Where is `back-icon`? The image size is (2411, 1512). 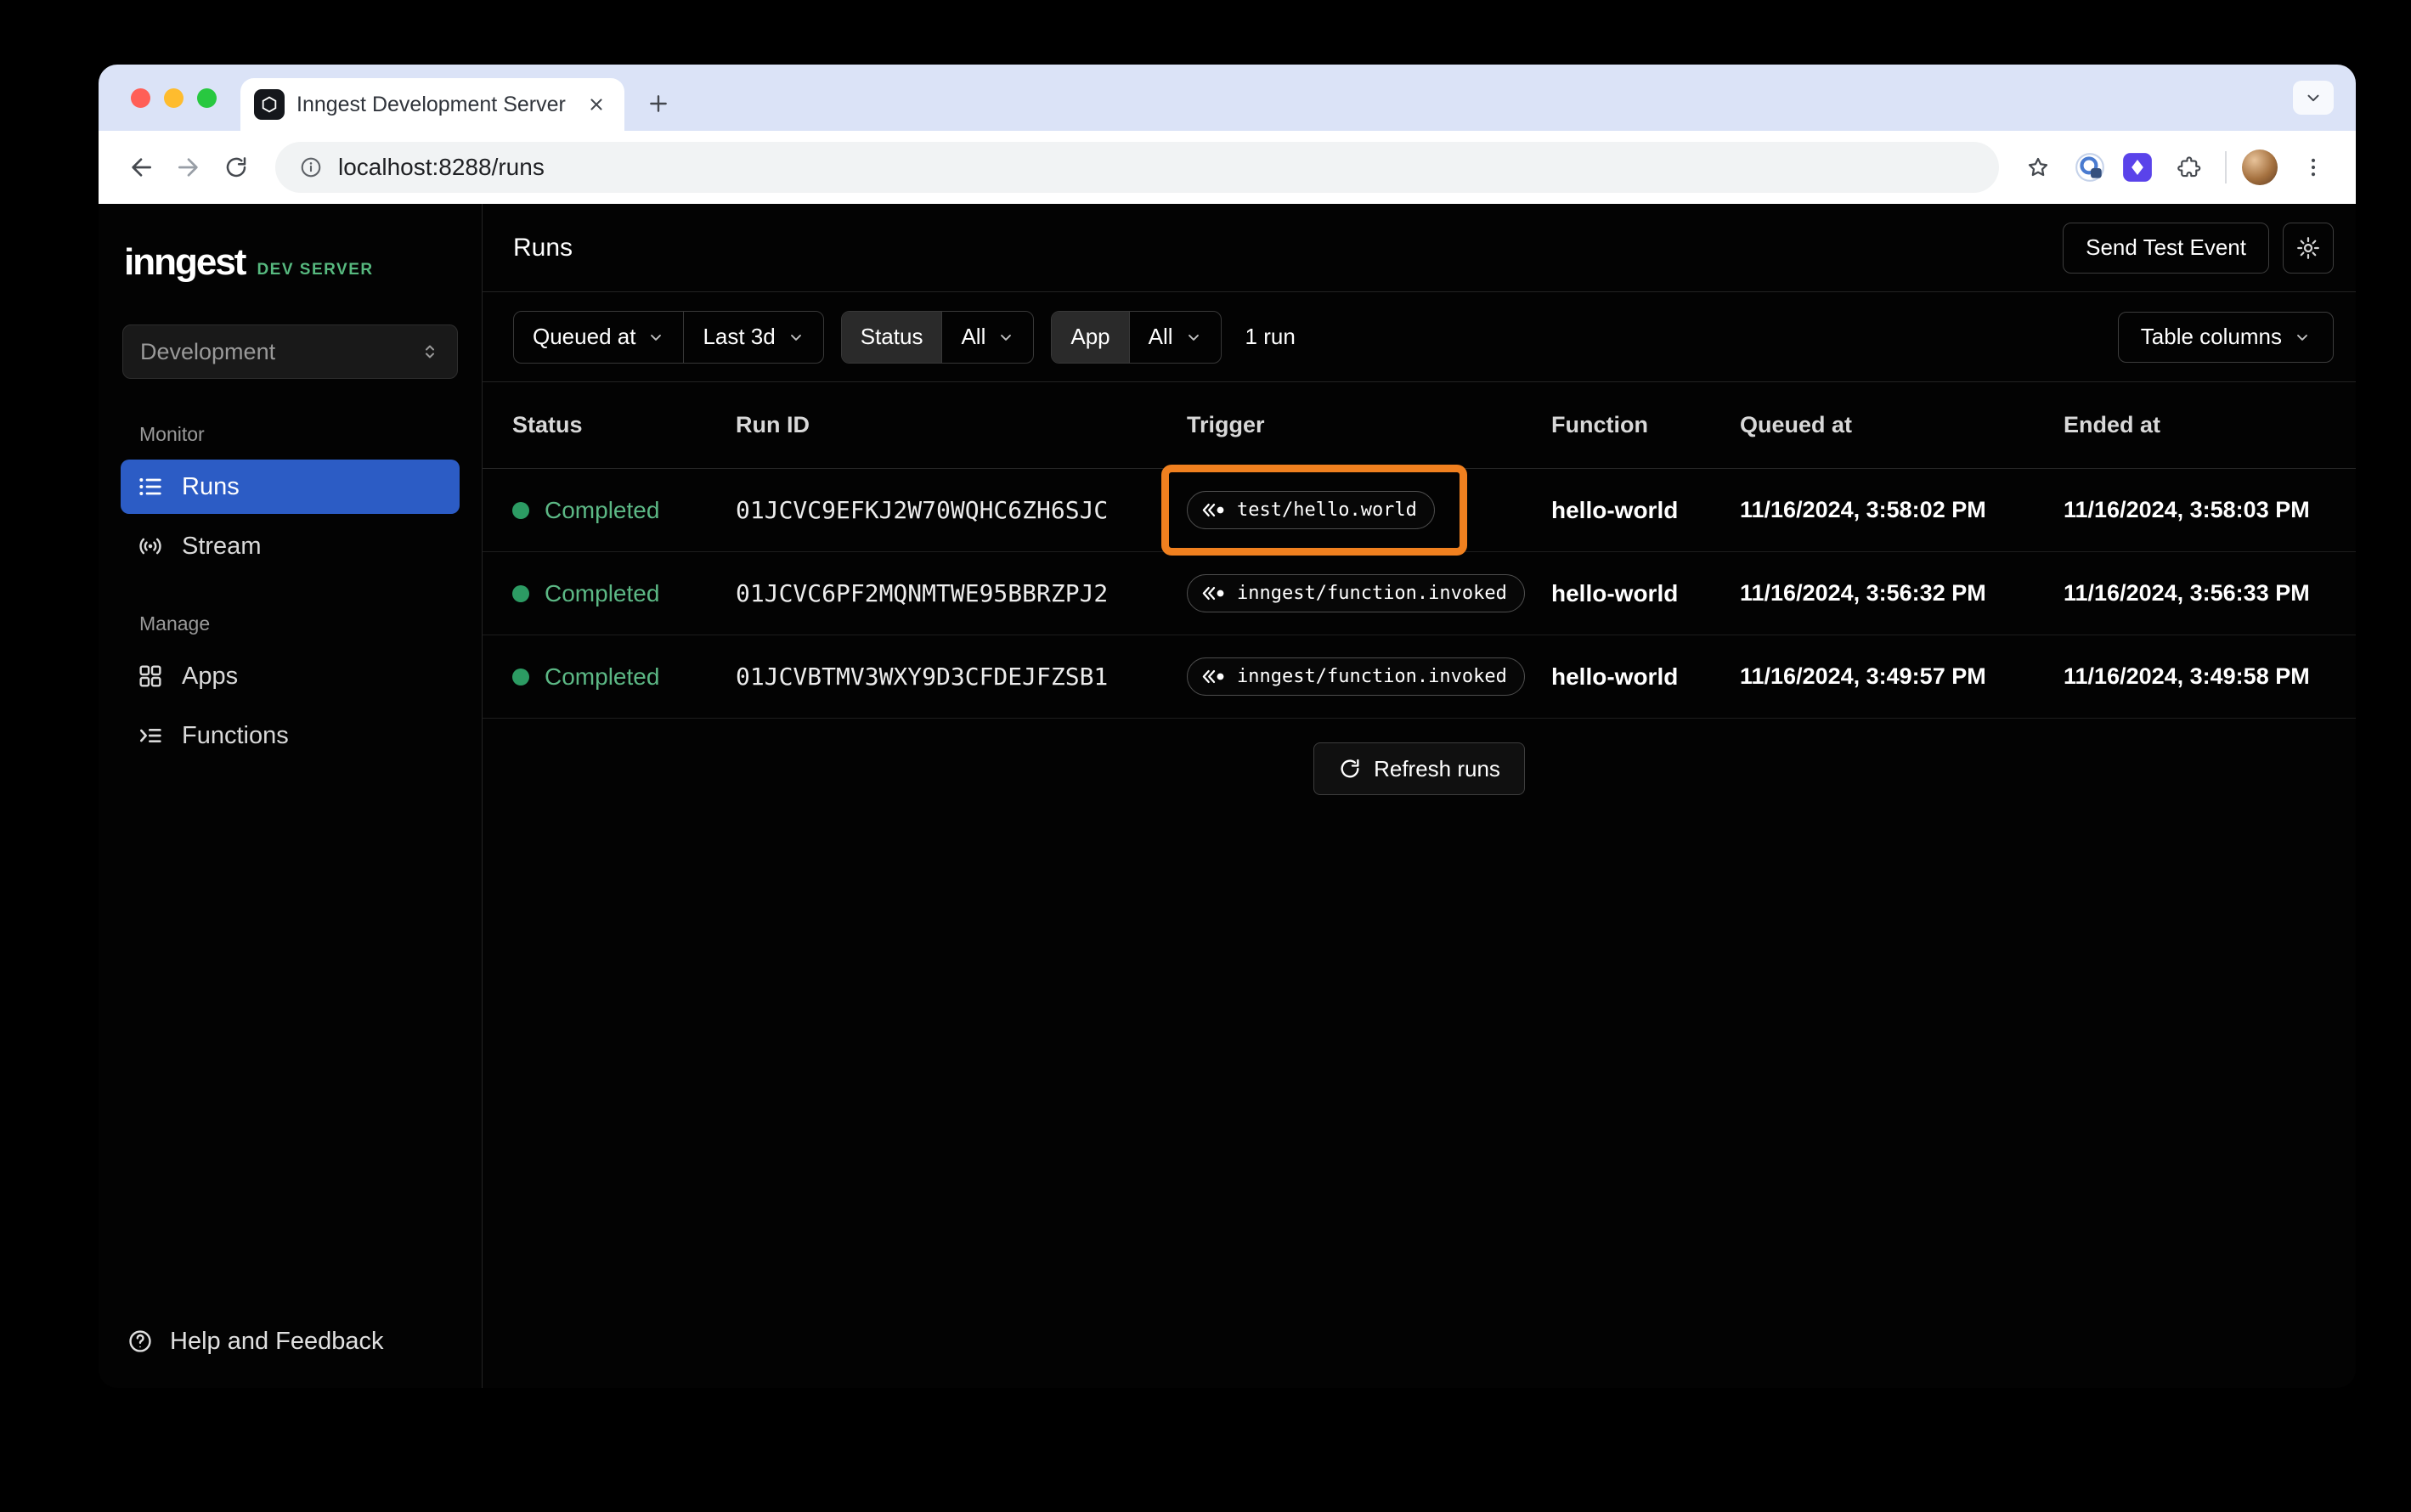
back-icon is located at coordinates (141, 167).